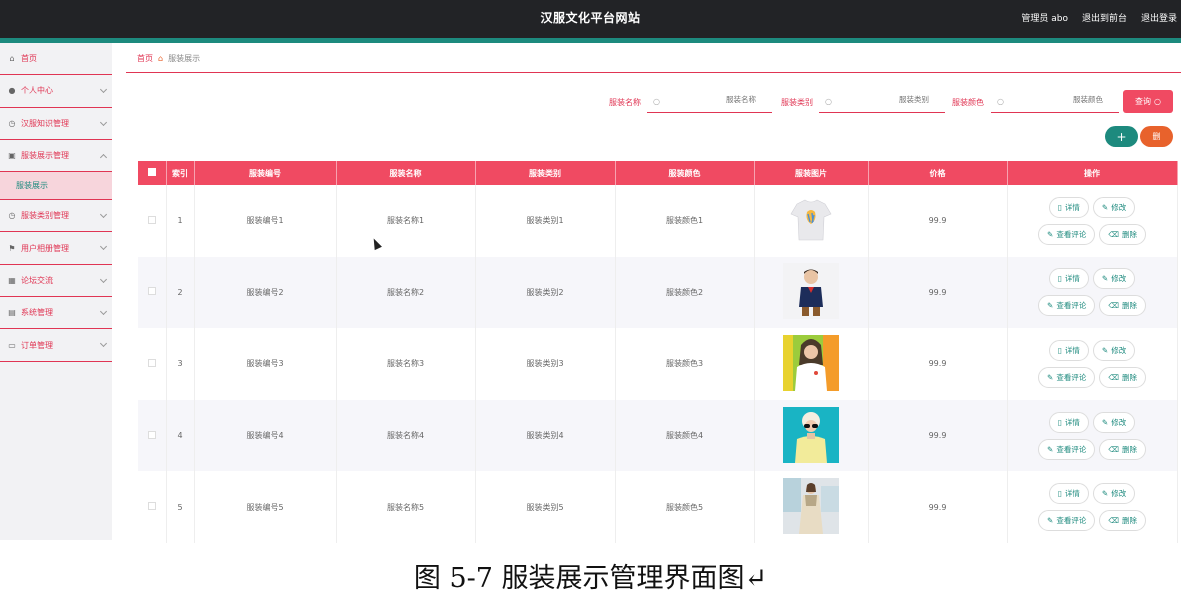  I want to click on breadcrumb-home: 首页, so click(145, 58).